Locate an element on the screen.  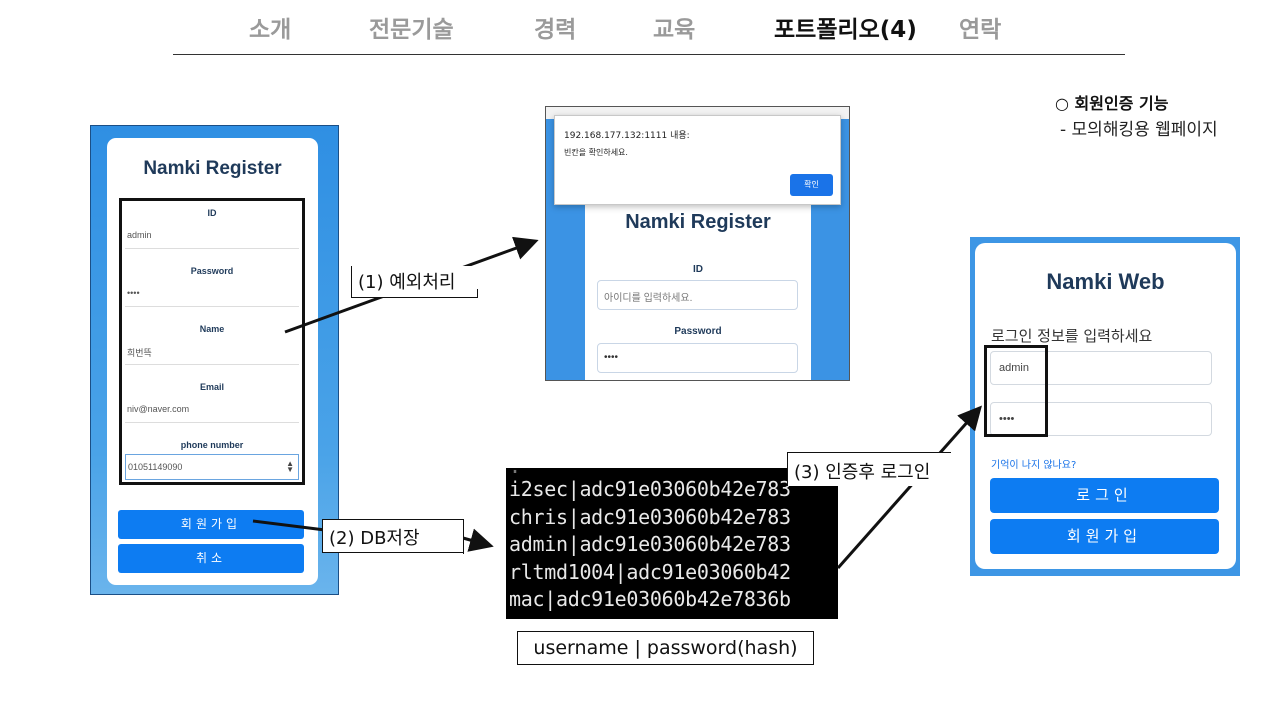
alert-id-input: 아이디를 입력하세요. is located at coordinates (697, 295).